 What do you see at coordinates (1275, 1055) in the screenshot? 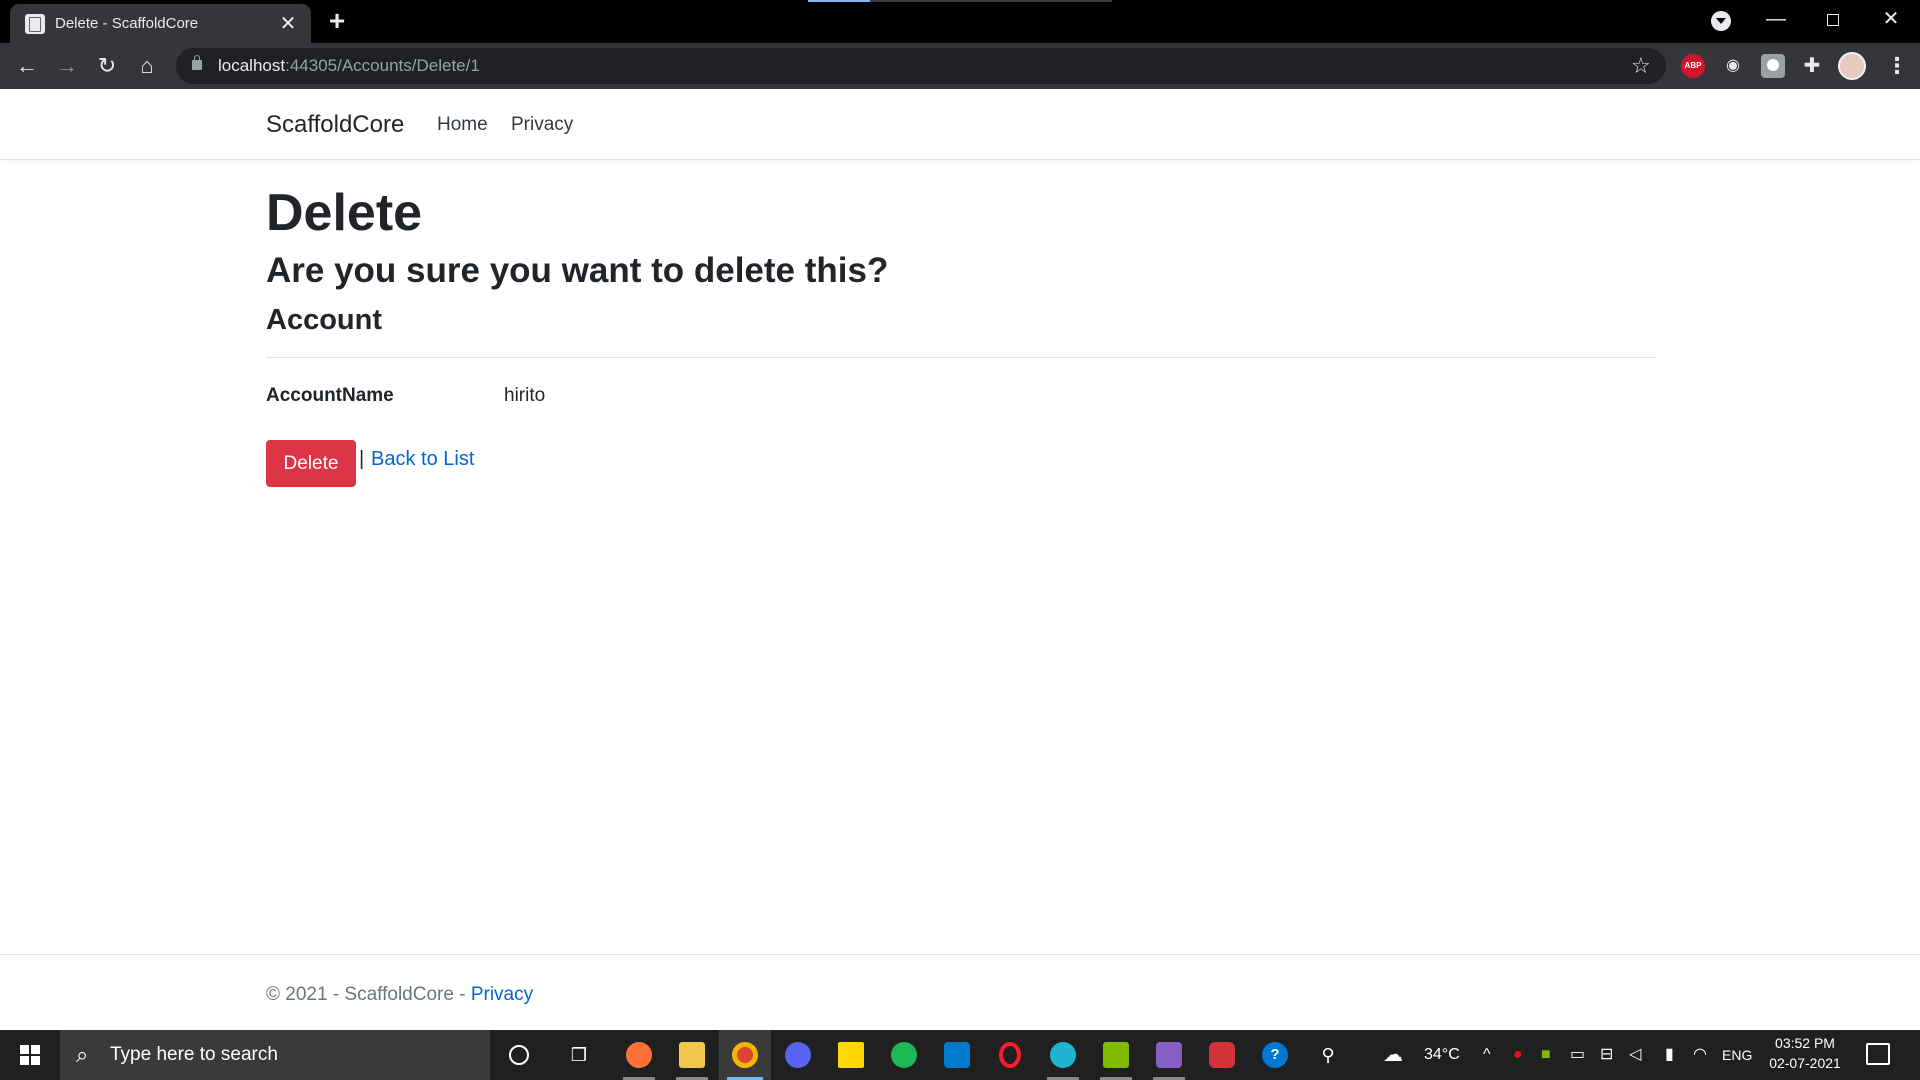
I see `help-icon: ?` at bounding box center [1275, 1055].